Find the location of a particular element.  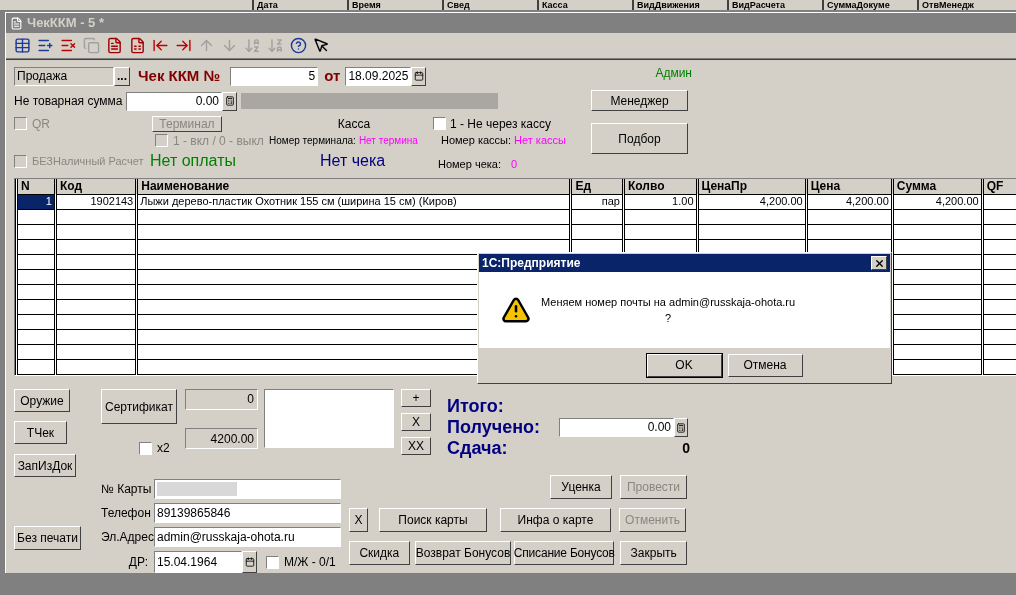

certificate-amount-field: 4200.00 is located at coordinates (221, 438).